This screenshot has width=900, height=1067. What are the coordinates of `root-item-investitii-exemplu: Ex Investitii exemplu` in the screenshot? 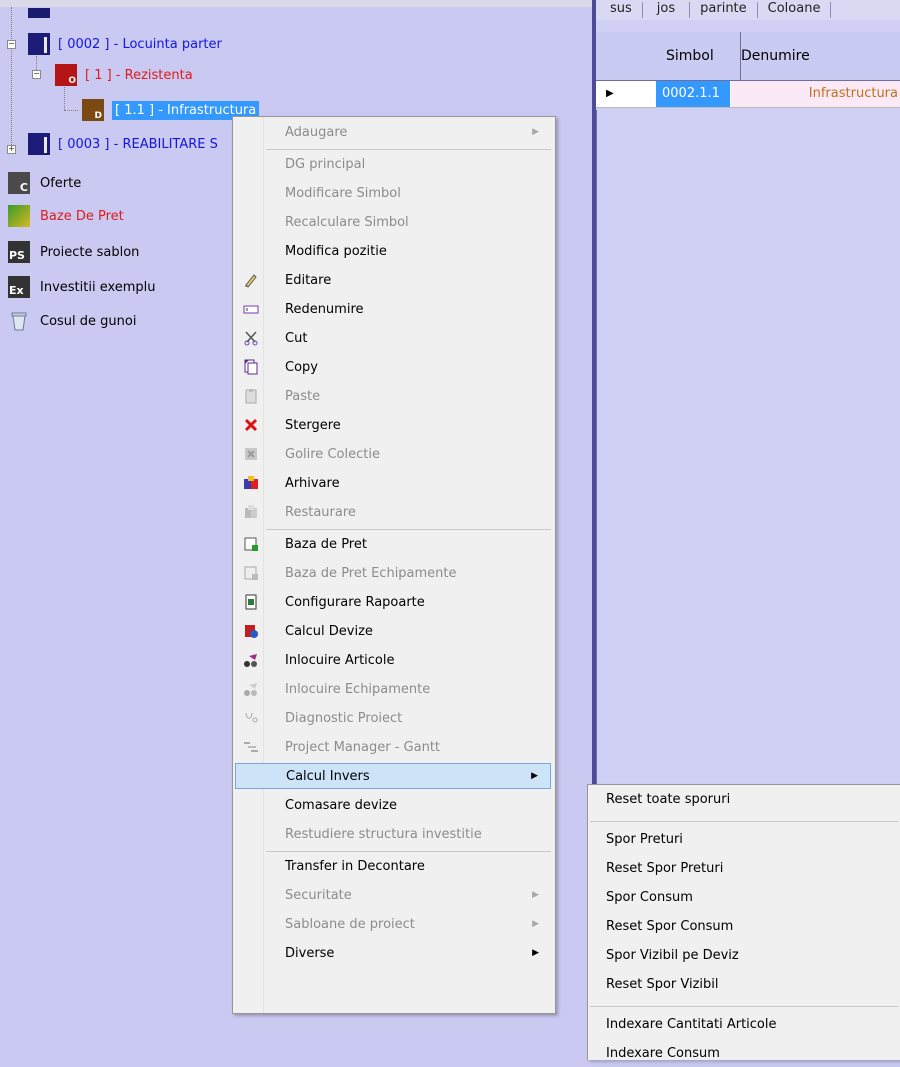 It's located at (82, 287).